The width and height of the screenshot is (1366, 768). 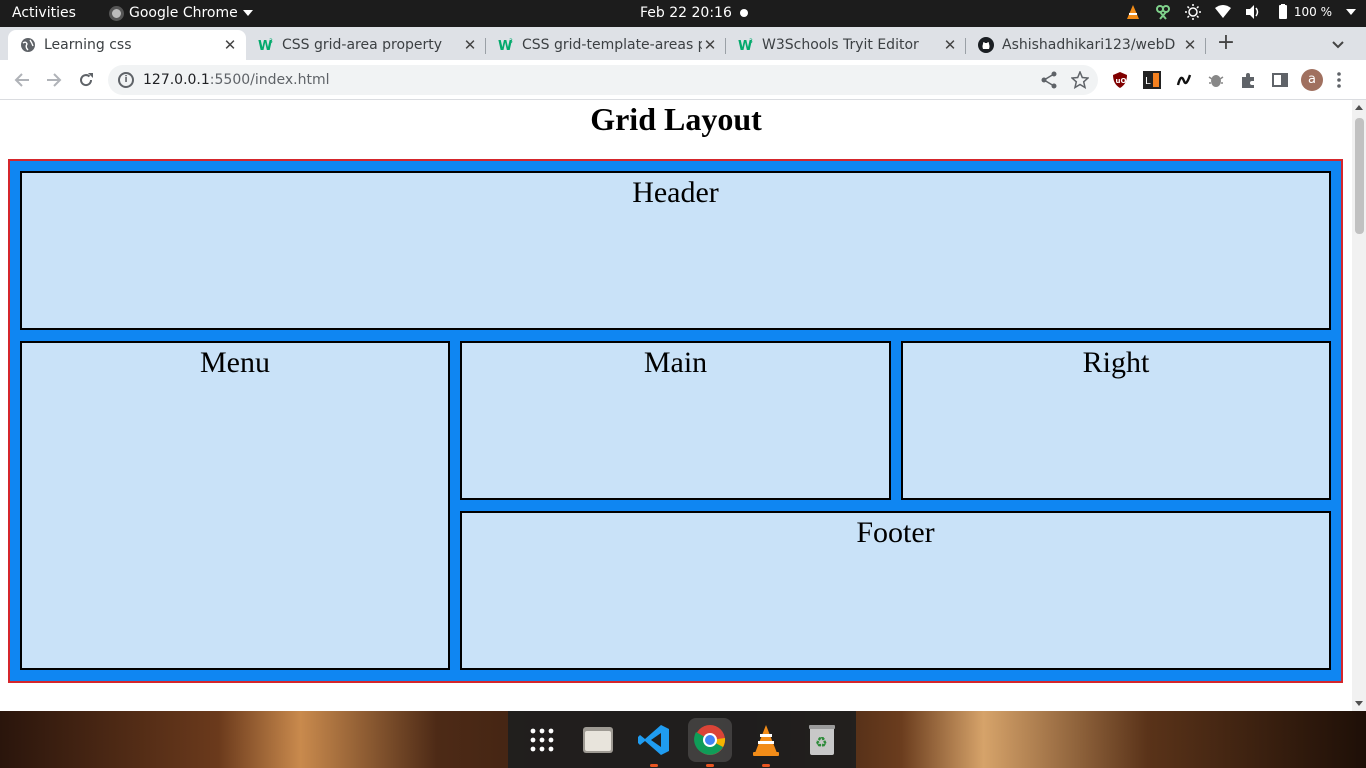 I want to click on files-icon, so click(x=598, y=739).